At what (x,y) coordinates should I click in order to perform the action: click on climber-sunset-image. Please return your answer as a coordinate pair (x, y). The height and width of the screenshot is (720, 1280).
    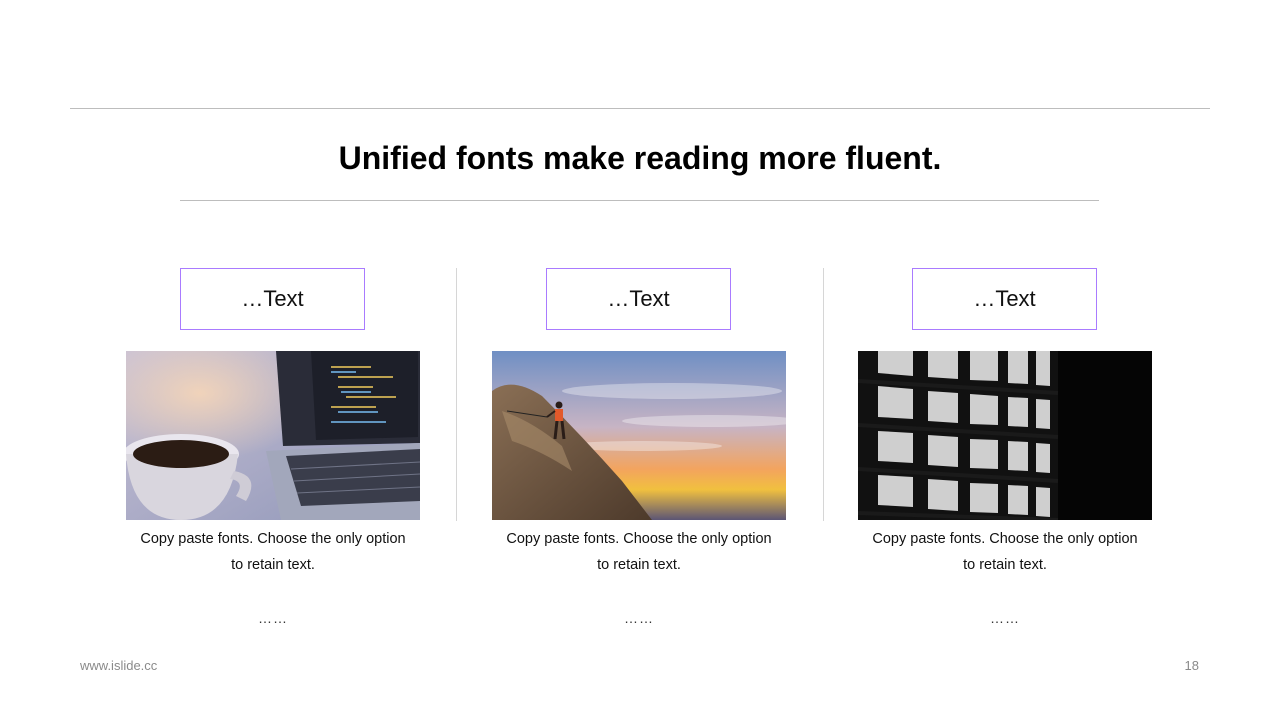
    Looking at the image, I should click on (639, 435).